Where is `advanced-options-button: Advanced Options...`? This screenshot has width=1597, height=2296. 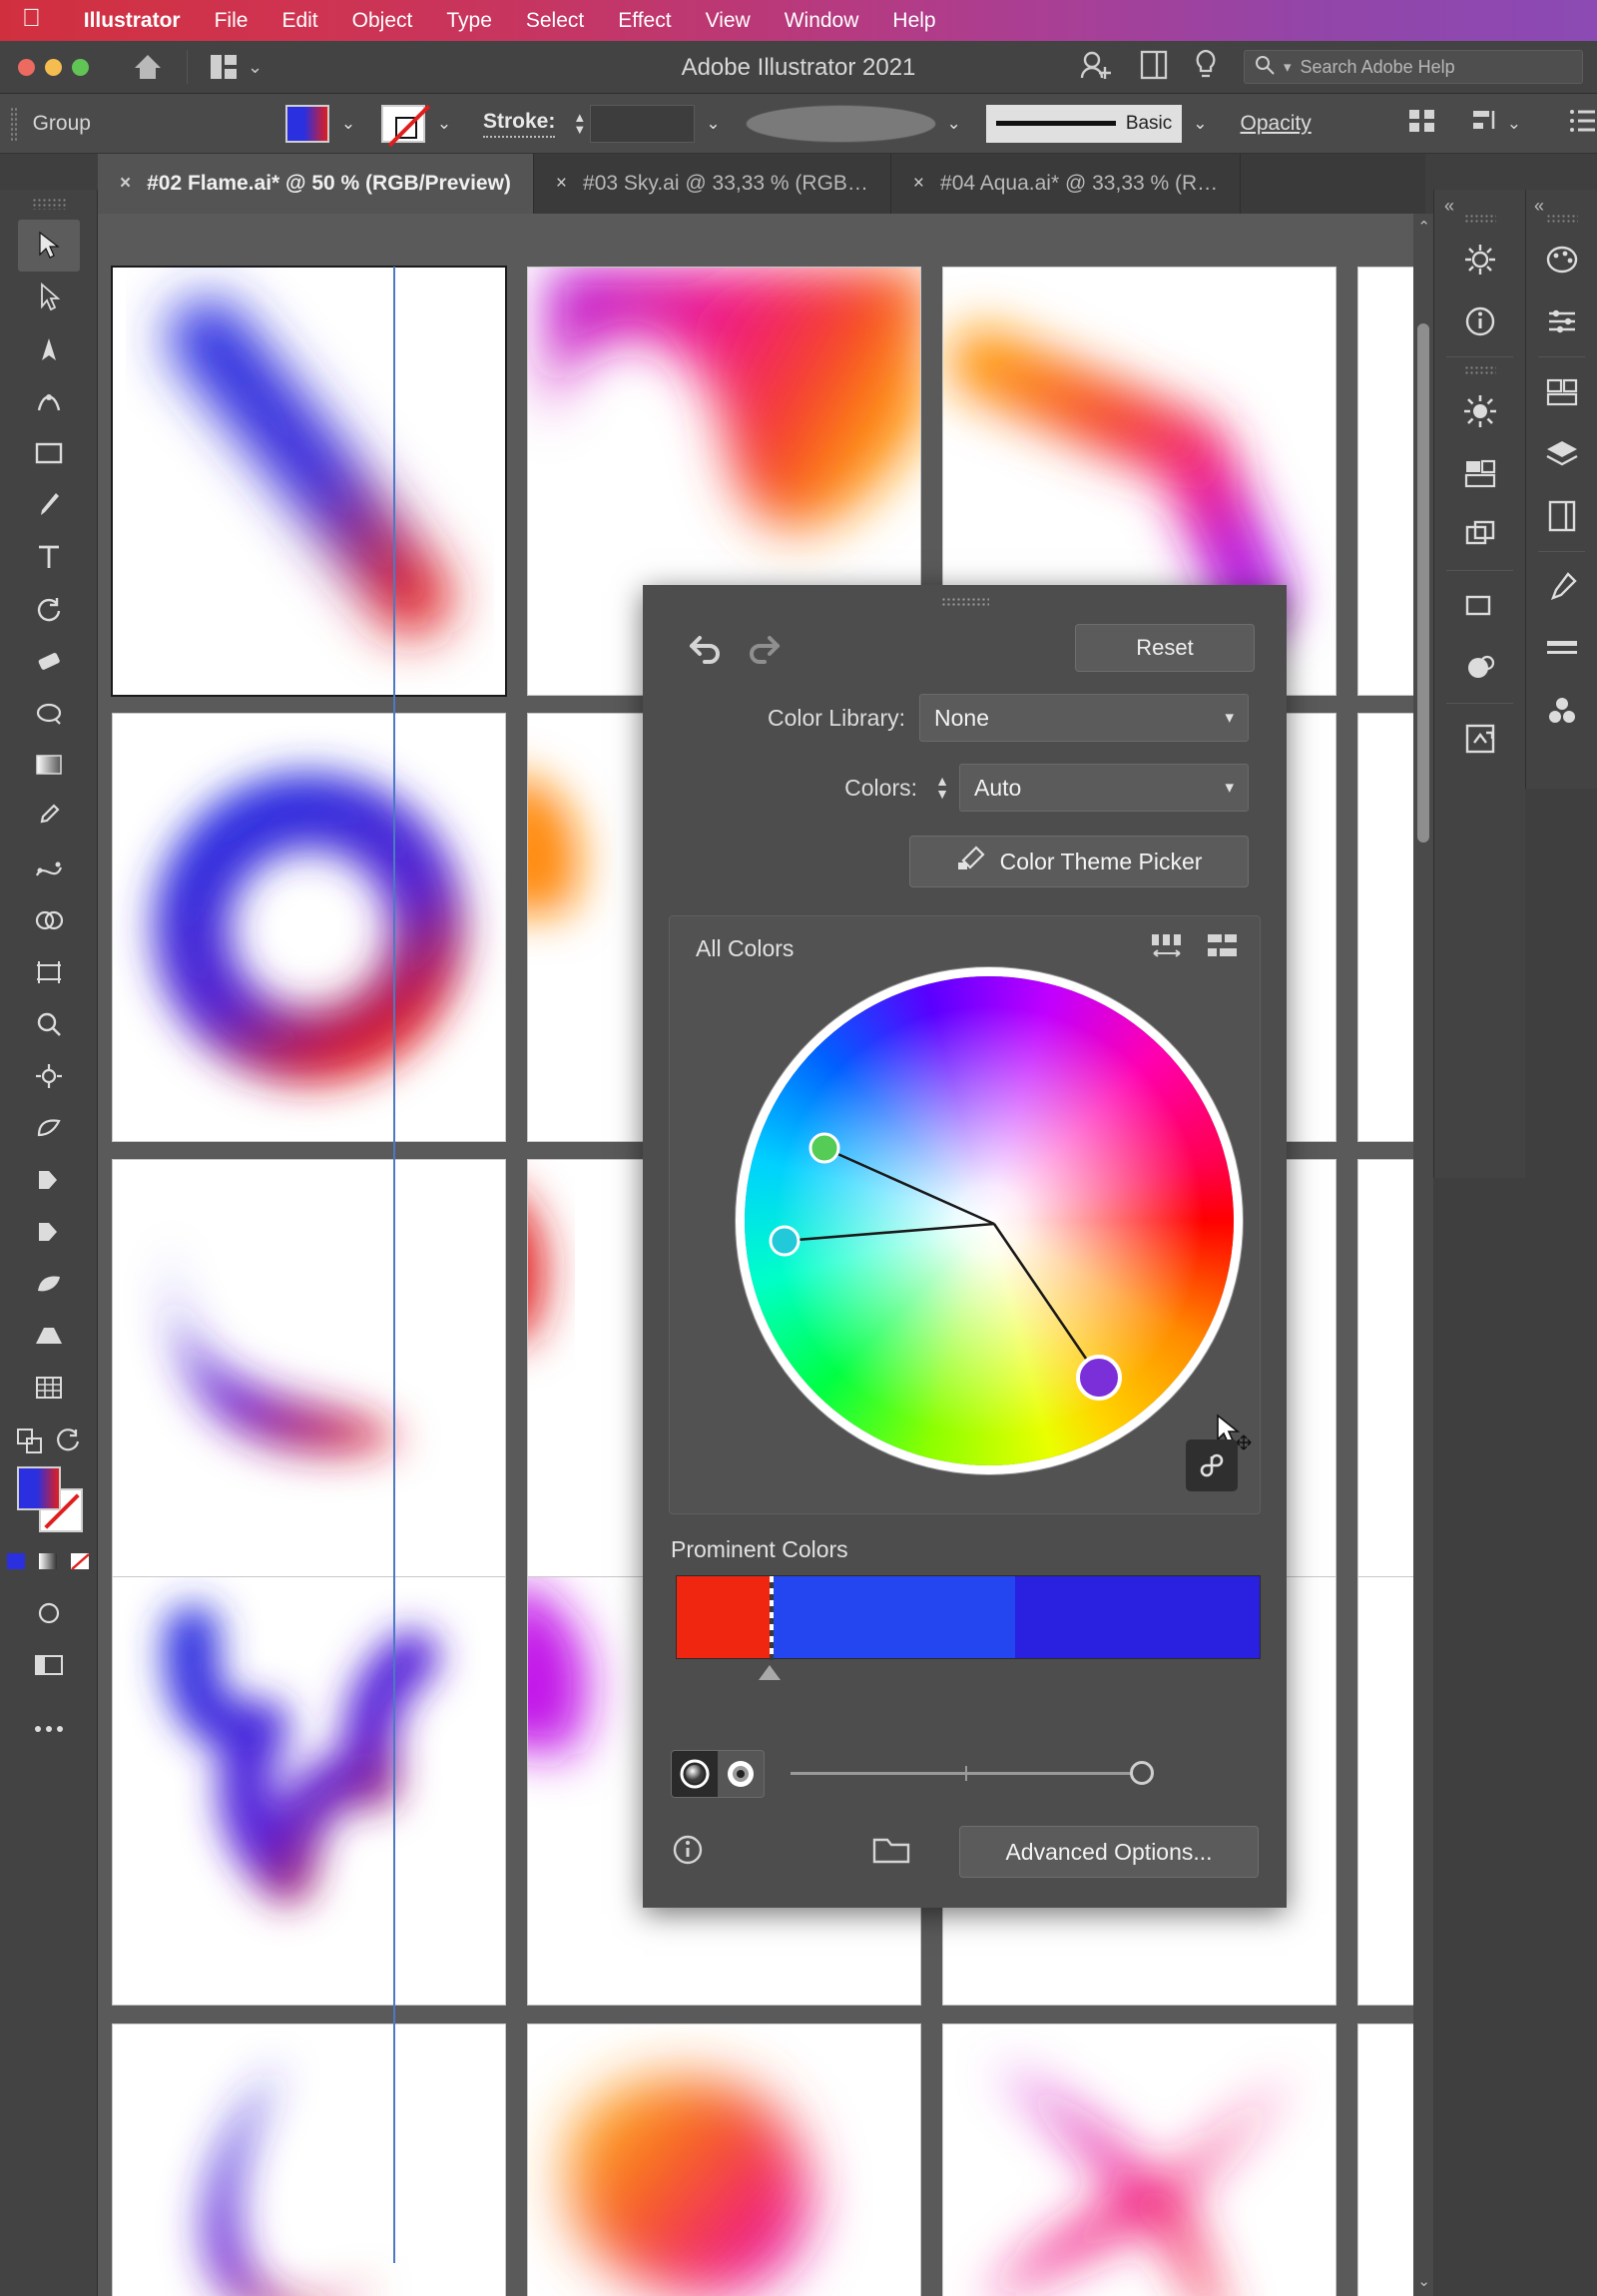 advanced-options-button: Advanced Options... is located at coordinates (1109, 1852).